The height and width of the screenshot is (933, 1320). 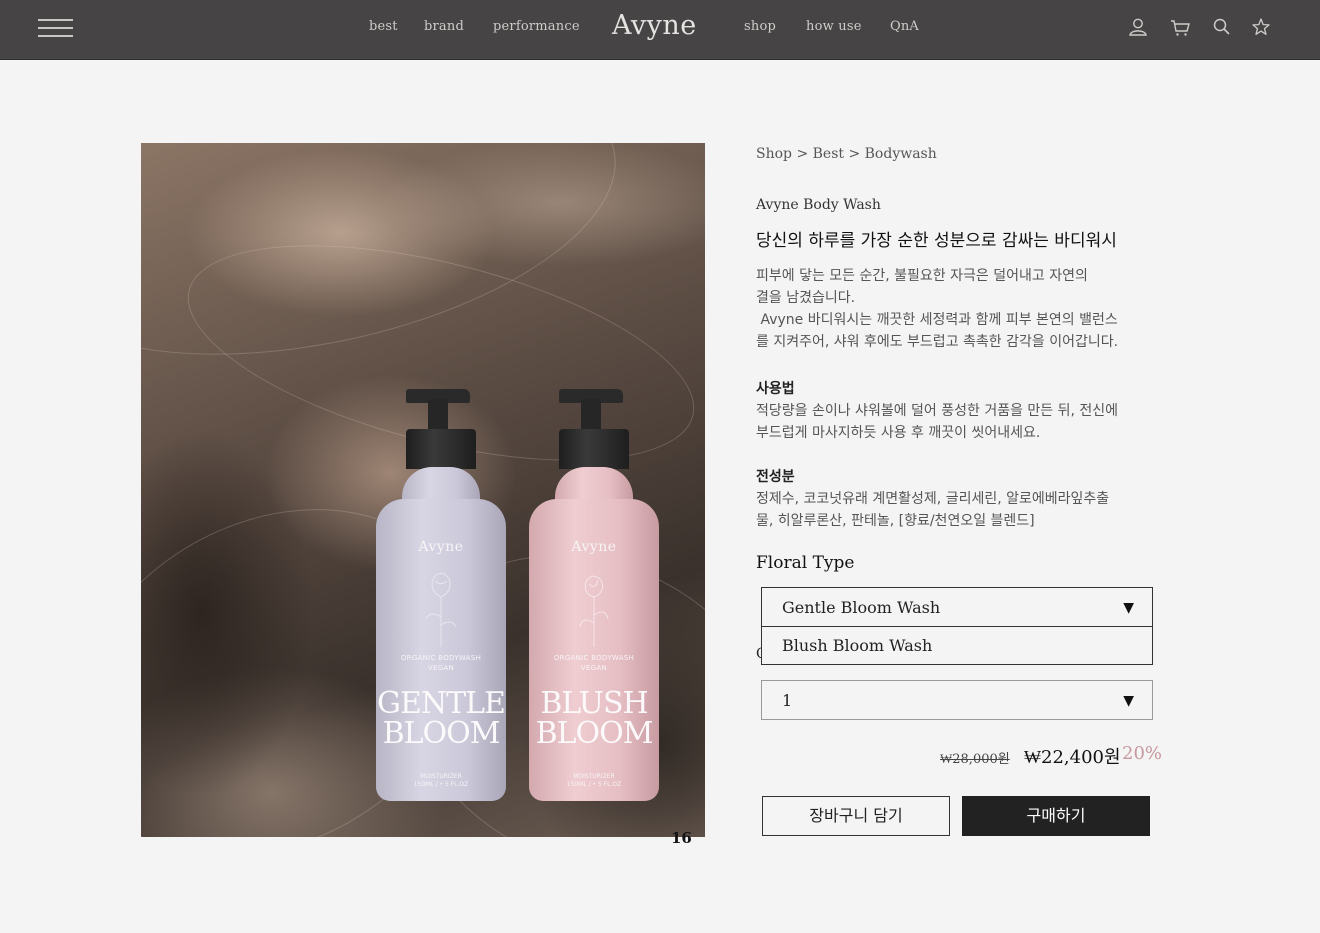 What do you see at coordinates (1138, 27) in the screenshot?
I see `user-icon` at bounding box center [1138, 27].